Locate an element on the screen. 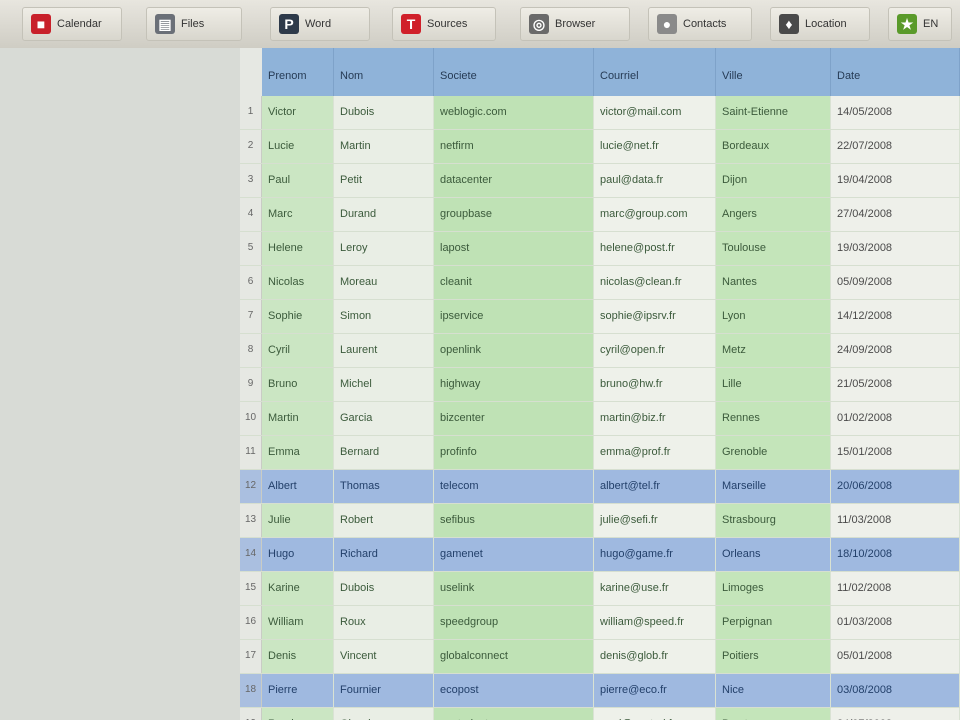 Image resolution: width=960 pixels, height=720 pixels. table-cell: william@speed.fr is located at coordinates (655, 622).